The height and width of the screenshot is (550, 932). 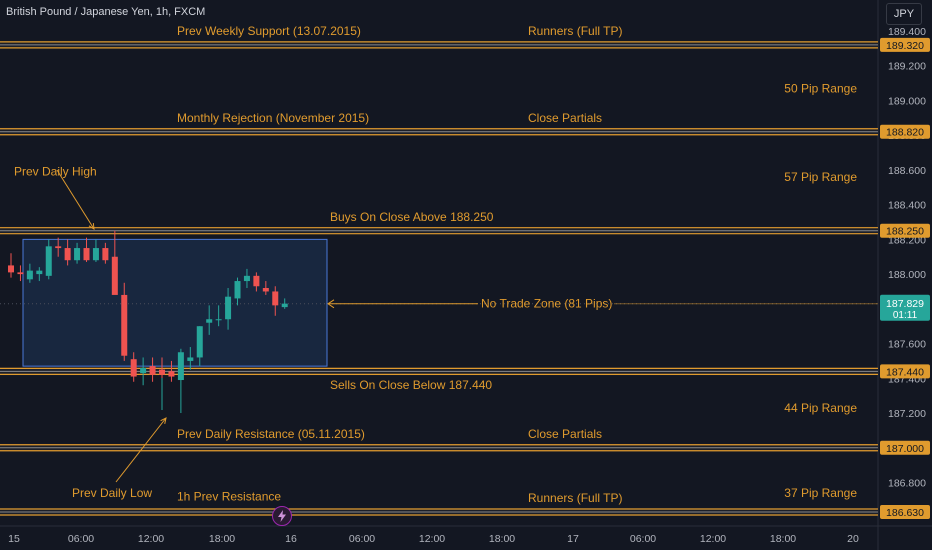 I want to click on lightning-icon, so click(x=282, y=516).